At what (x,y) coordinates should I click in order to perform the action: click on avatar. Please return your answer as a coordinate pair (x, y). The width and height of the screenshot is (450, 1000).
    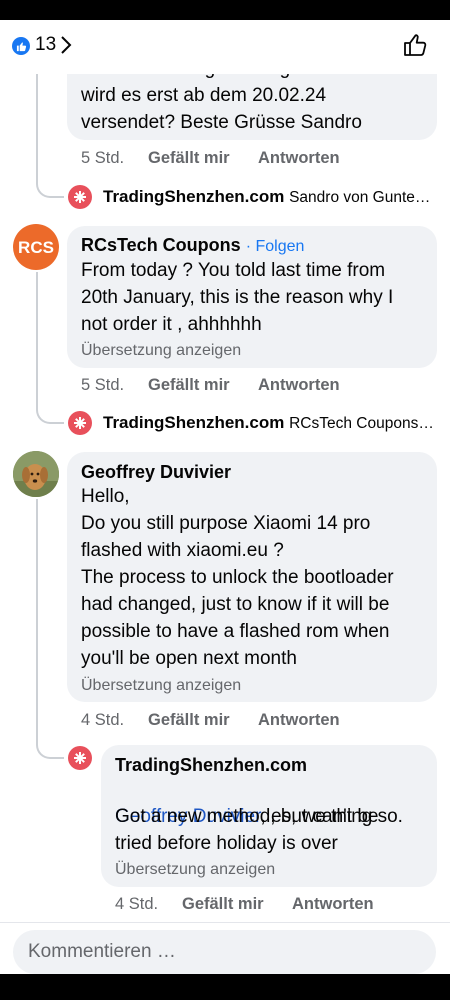
    Looking at the image, I should click on (36, 474).